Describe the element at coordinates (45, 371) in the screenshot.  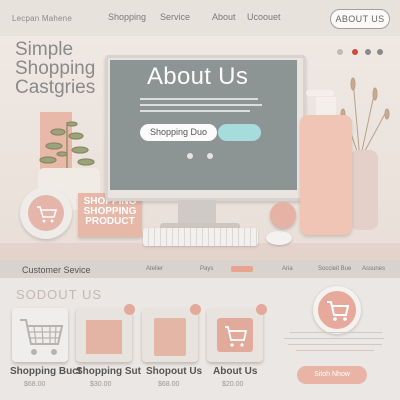
I see `card-title: Shopping Buct` at that location.